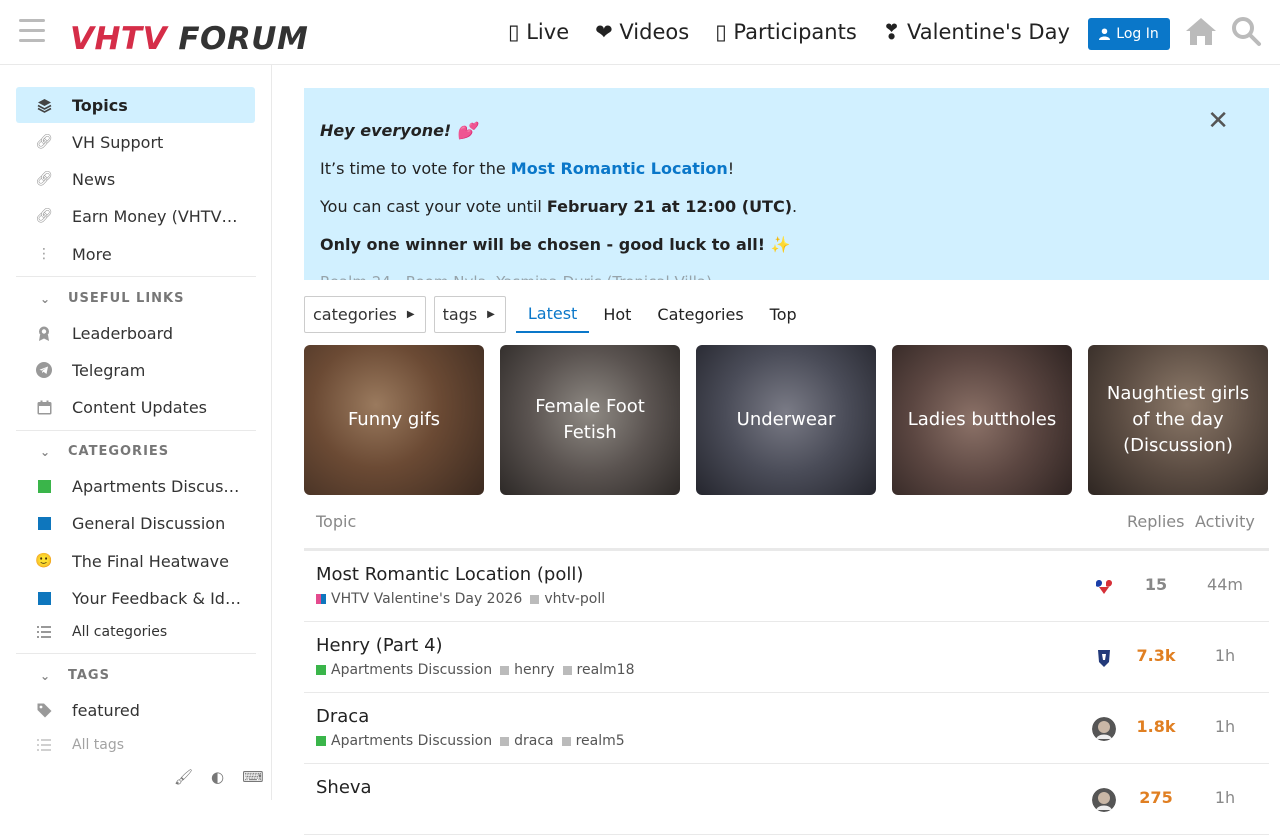 The height and width of the screenshot is (835, 1280). What do you see at coordinates (135, 254) in the screenshot?
I see `sidebar-item-more: ⋮ More` at bounding box center [135, 254].